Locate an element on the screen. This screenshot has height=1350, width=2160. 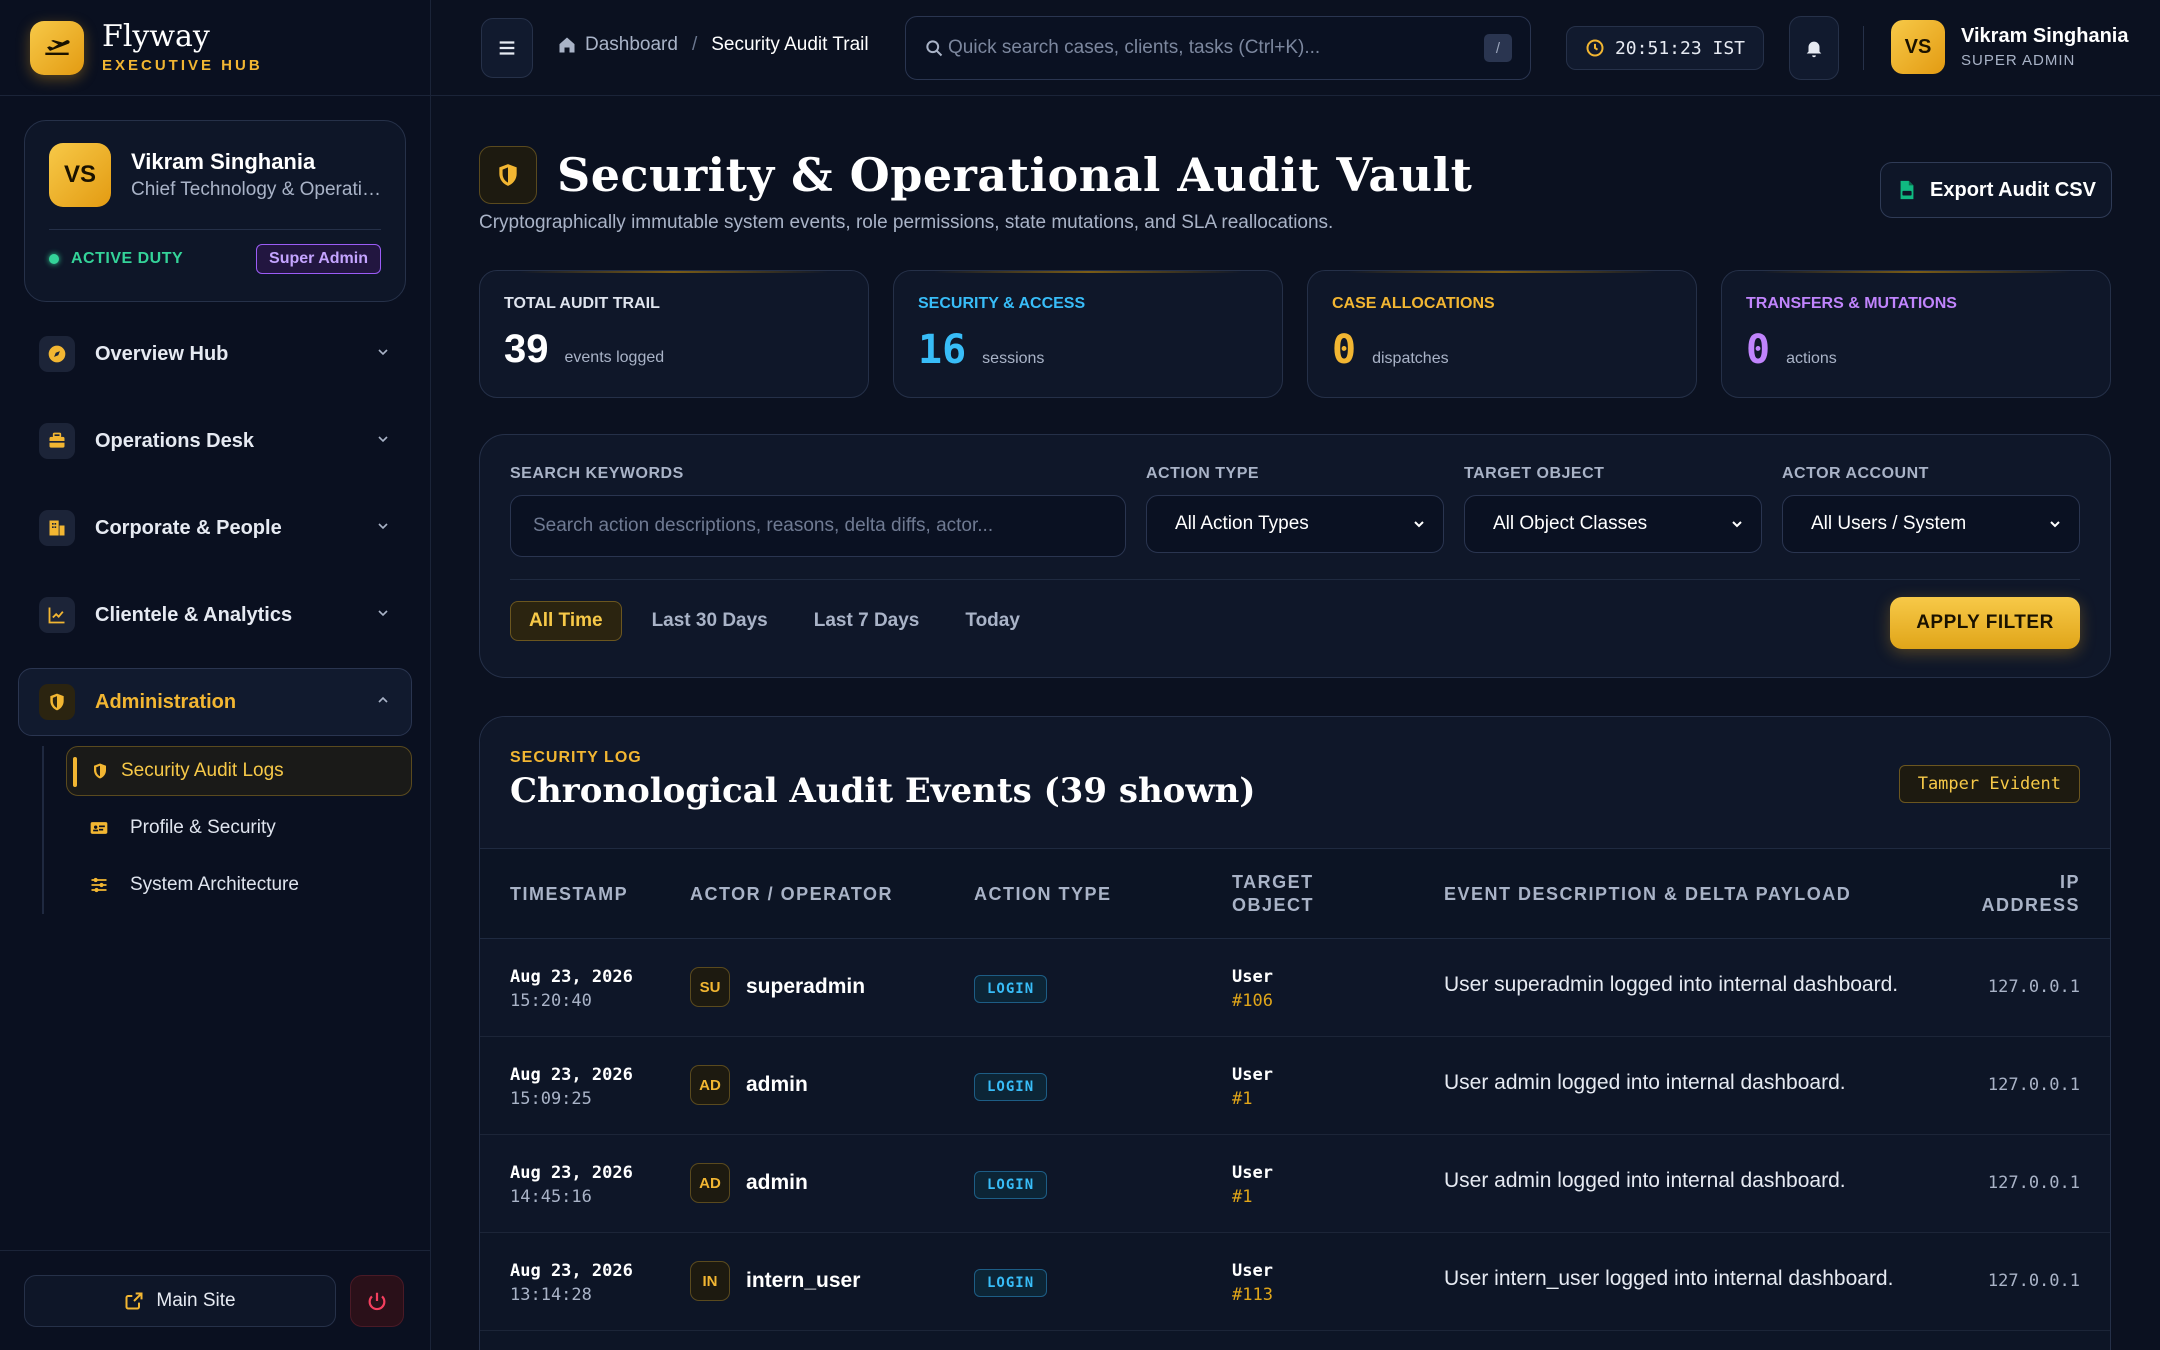
sidebar-item-corporate-people: Corporate & People is located at coordinates (215, 528).